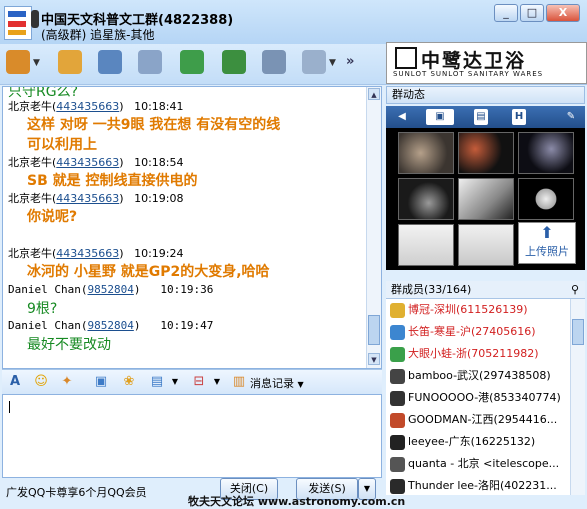  Describe the element at coordinates (112, 181) in the screenshot. I see `message-text: SB 就是 控制线直接供电的` at that location.